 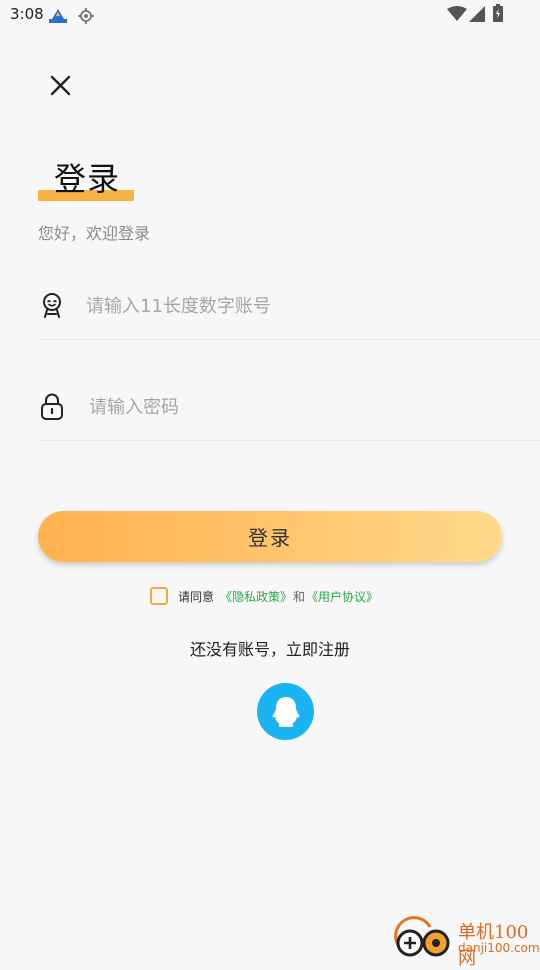 I want to click on privacy-policy-link: 《隐私政策》, so click(x=256, y=596).